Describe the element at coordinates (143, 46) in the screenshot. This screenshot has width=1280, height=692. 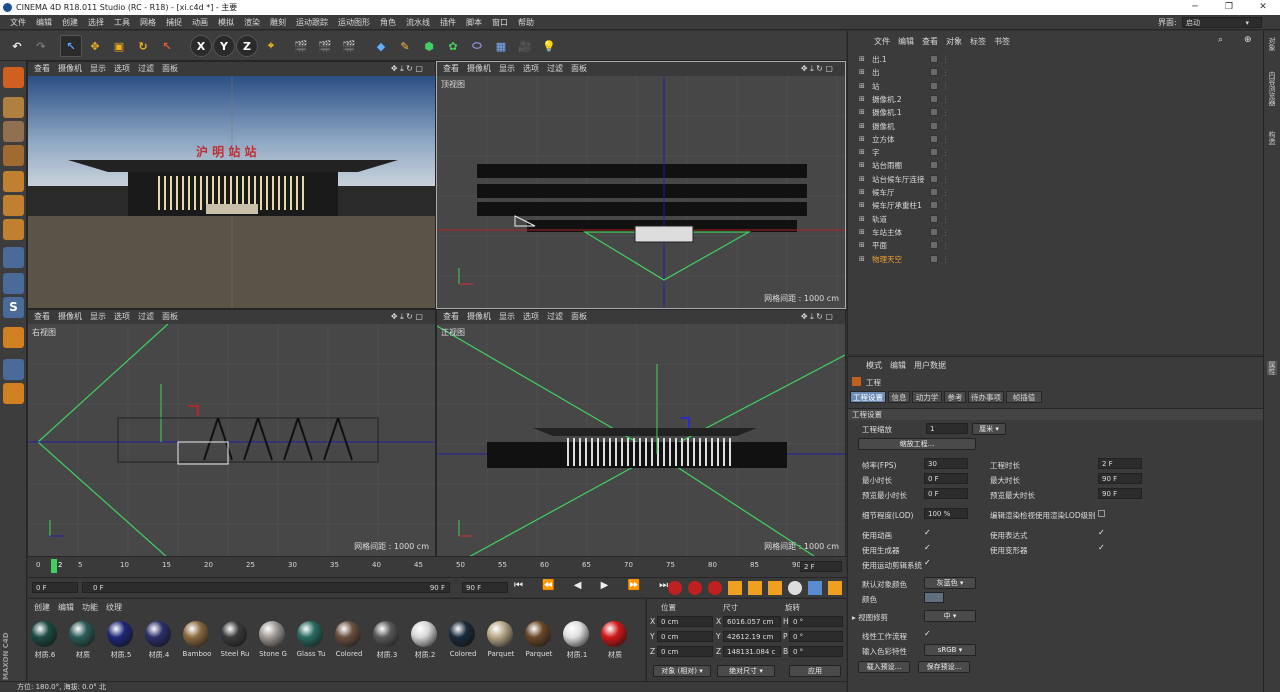
I see `rotate-tool-icon: ↻` at that location.